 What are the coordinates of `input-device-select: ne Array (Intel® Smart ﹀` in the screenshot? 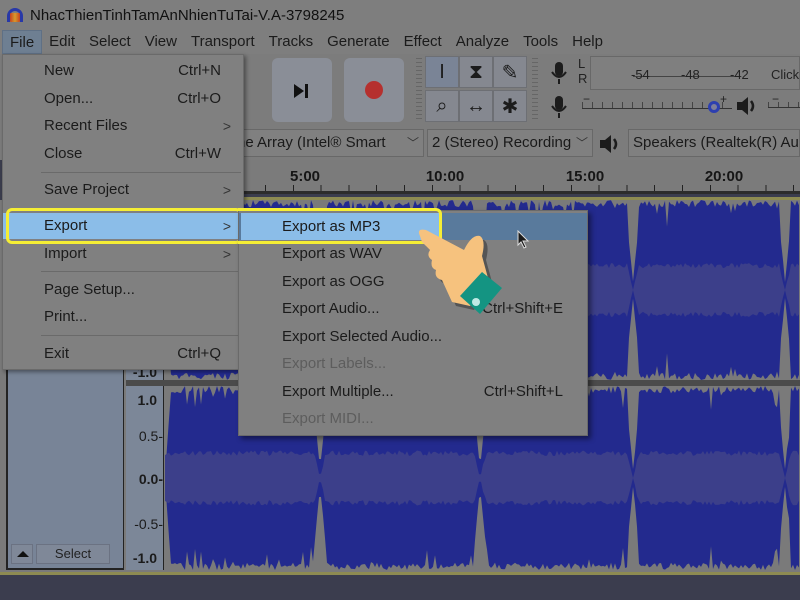 It's located at (328, 143).